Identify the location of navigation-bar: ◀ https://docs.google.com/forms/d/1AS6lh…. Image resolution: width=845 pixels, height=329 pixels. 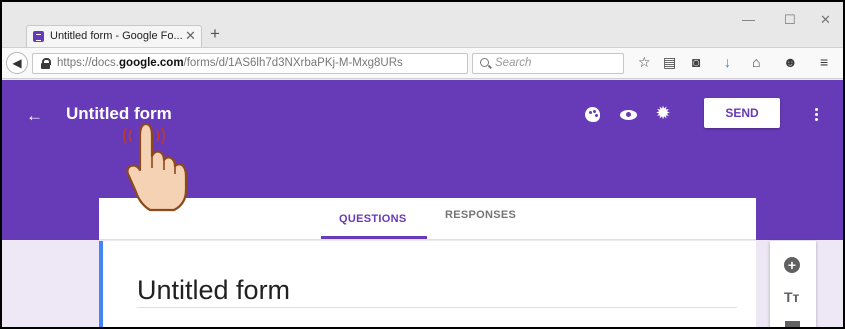
(422, 63).